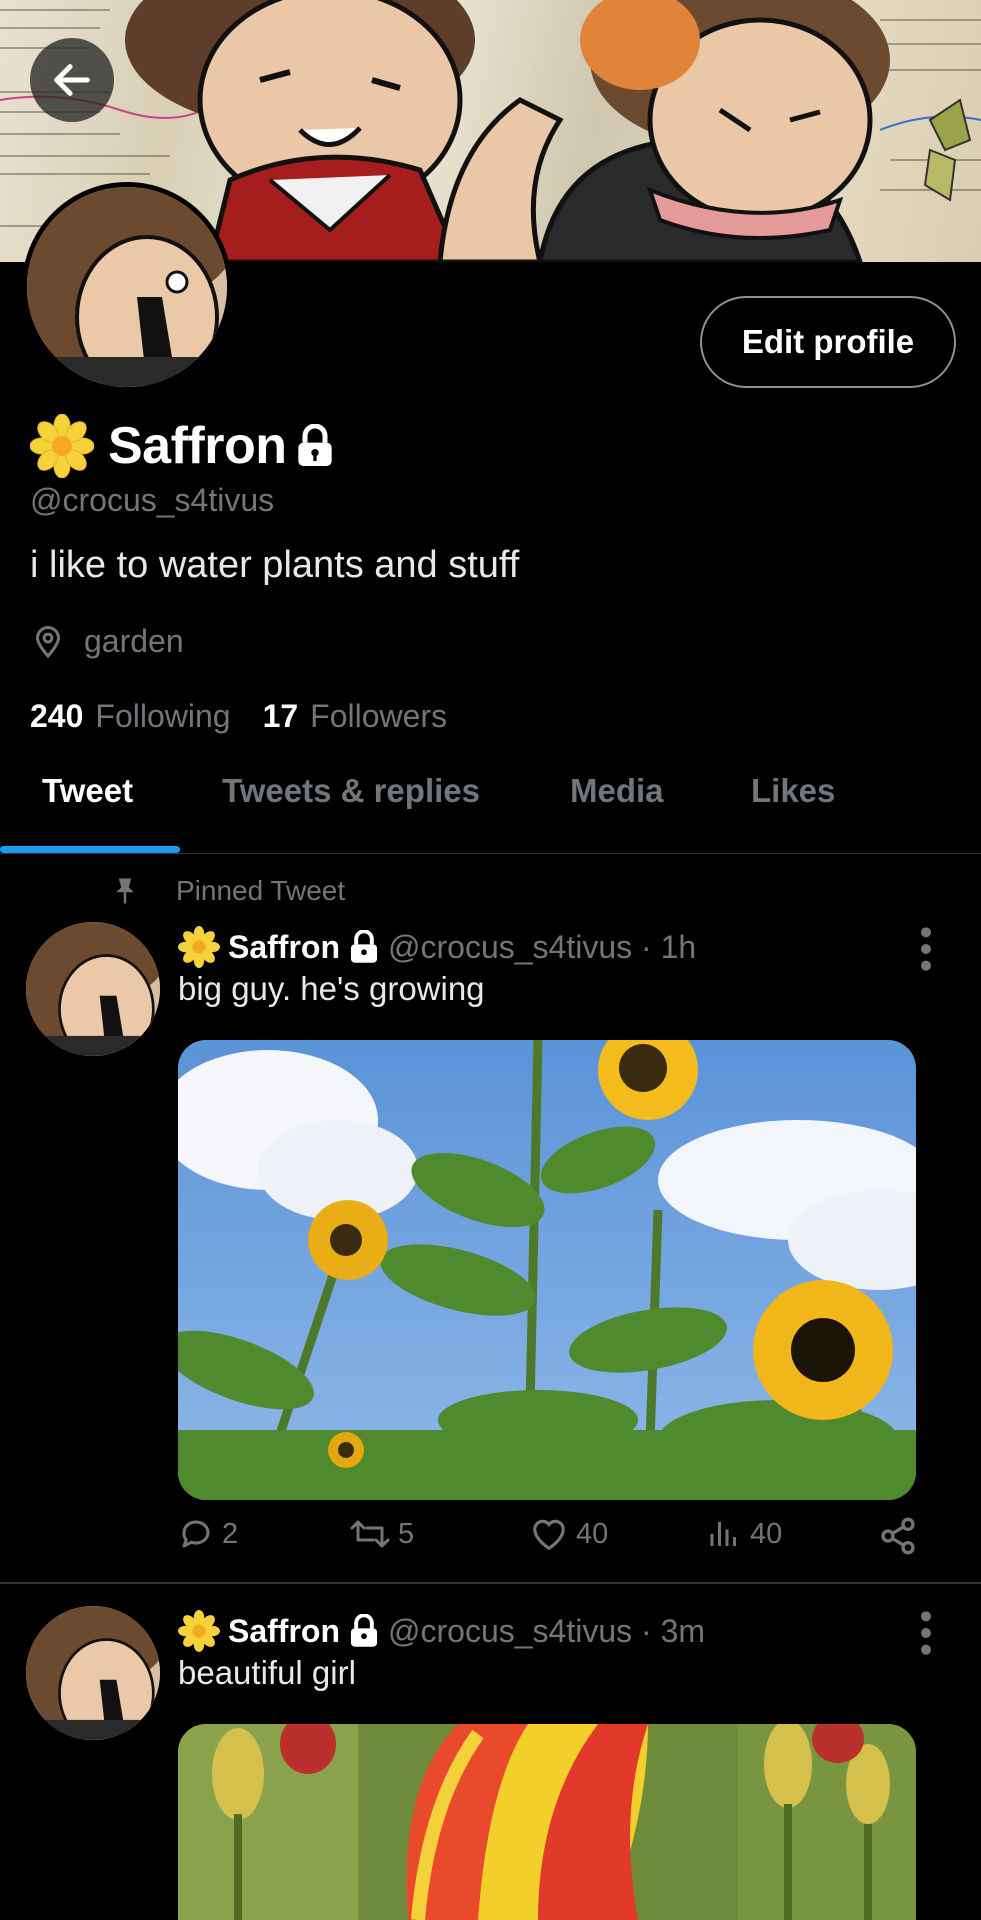 This screenshot has height=1920, width=981. What do you see at coordinates (351, 785) in the screenshot?
I see `tab-tweets-replies: Tweets & replies` at bounding box center [351, 785].